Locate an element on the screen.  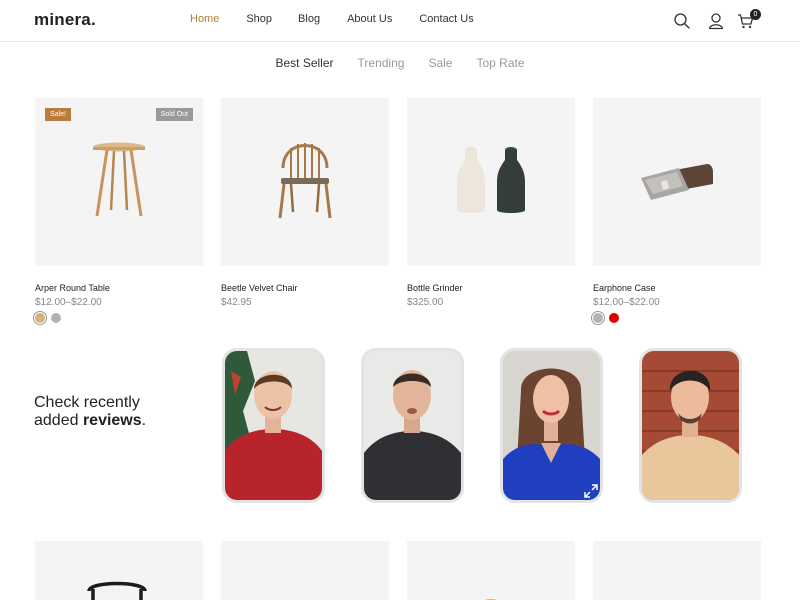
swatch-red is located at coordinates (614, 318).